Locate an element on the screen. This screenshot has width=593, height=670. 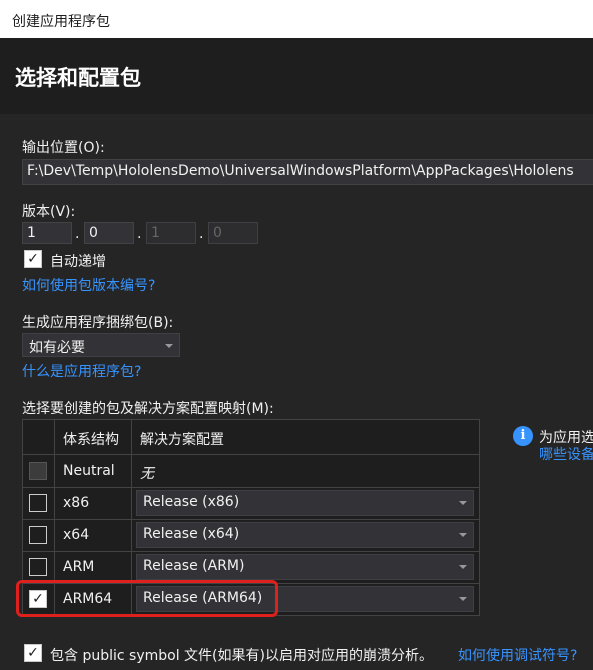
bundle-label: 生成应用程序捆绑包(B): is located at coordinates (98, 323).